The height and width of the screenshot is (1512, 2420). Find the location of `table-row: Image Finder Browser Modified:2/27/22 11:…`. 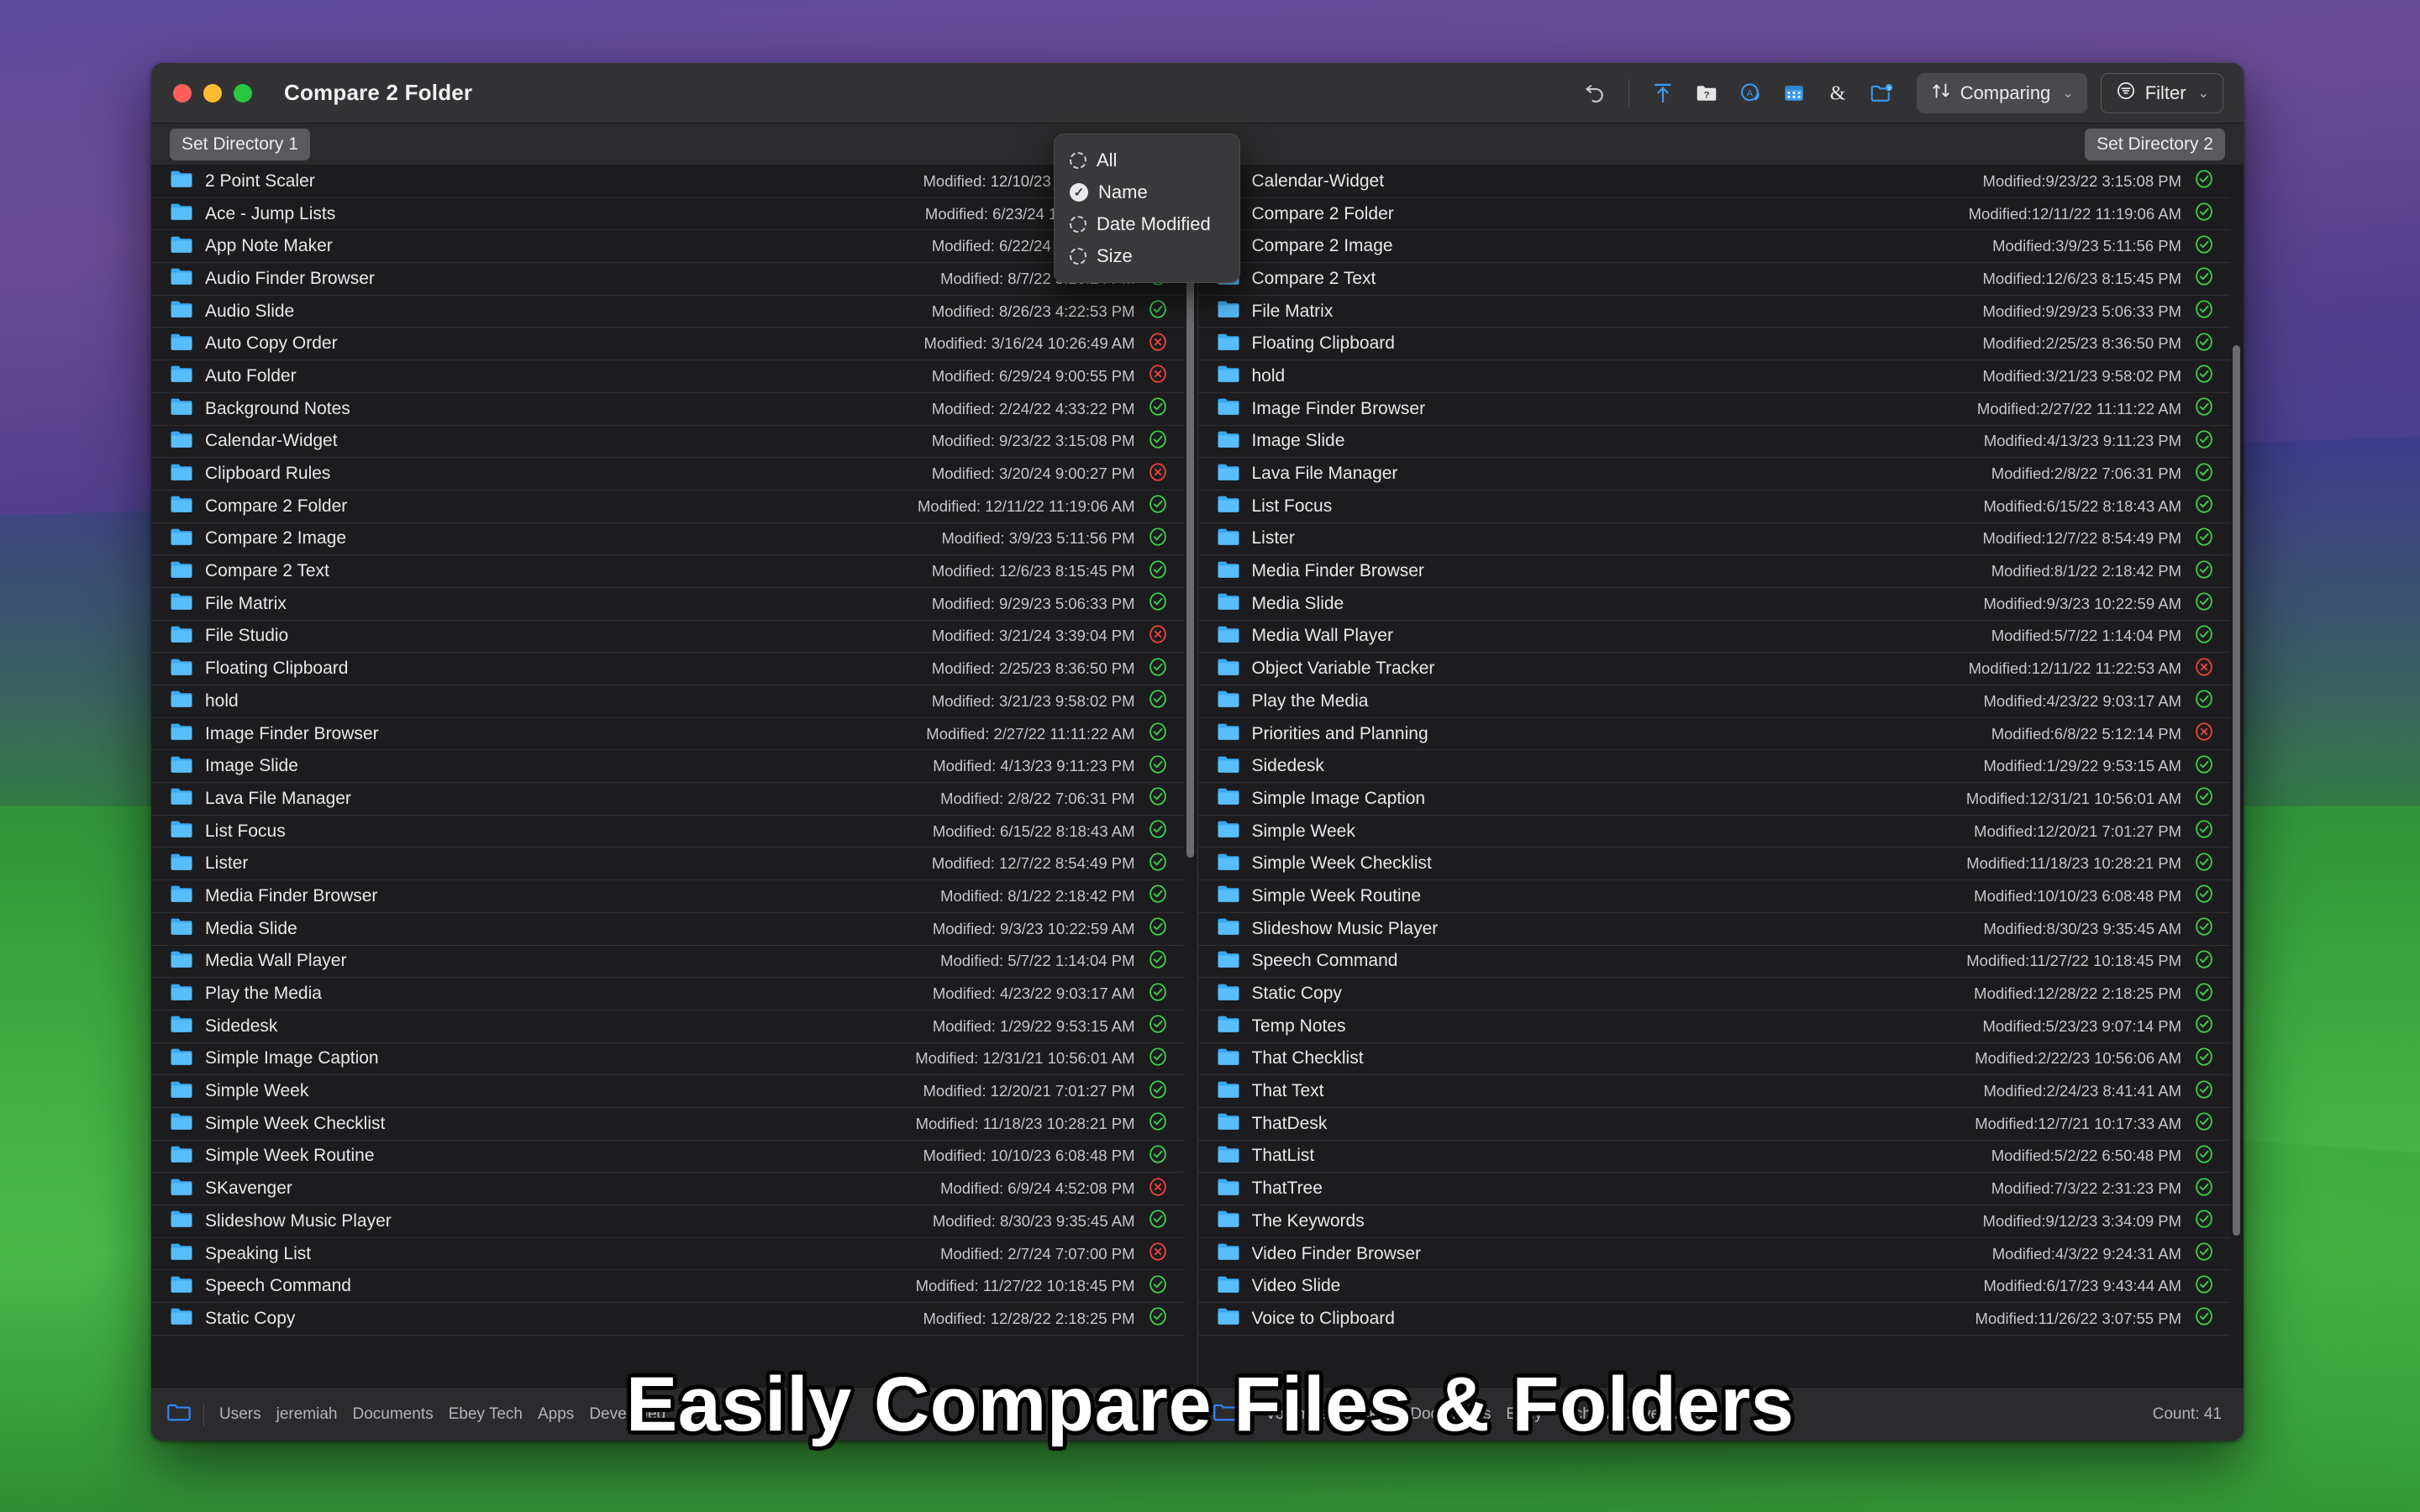

table-row: Image Finder Browser Modified:2/27/22 11:… is located at coordinates (1713, 409).